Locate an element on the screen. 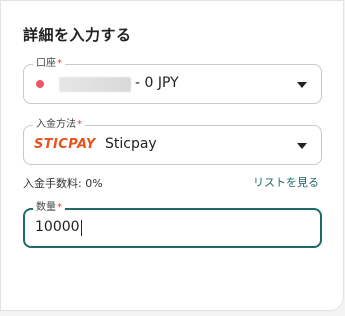 The image size is (345, 316). account-status-dot is located at coordinates (40, 84).